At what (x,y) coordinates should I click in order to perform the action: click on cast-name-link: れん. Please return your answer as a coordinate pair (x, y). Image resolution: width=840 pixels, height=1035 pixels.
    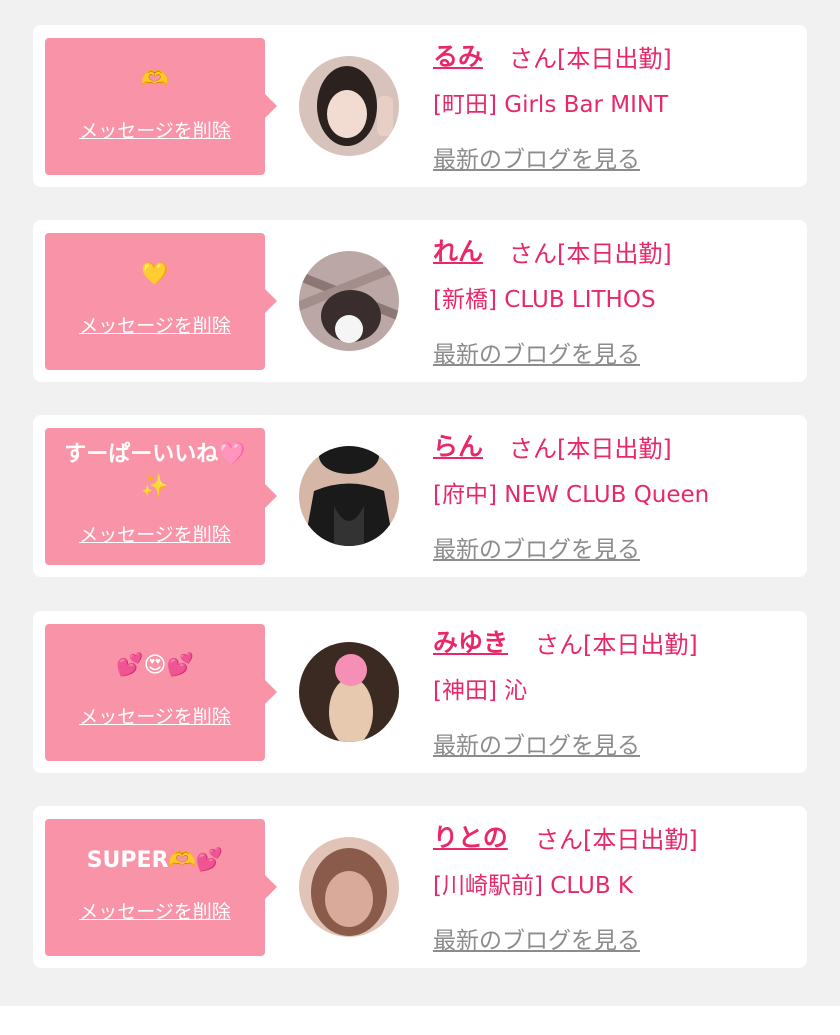
    Looking at the image, I should click on (458, 250).